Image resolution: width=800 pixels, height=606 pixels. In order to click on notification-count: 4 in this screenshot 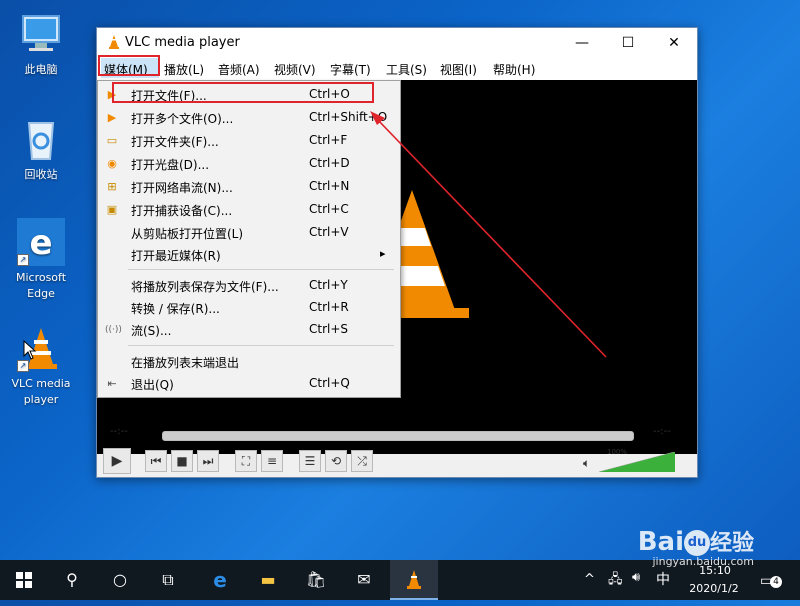, I will do `click(776, 582)`.